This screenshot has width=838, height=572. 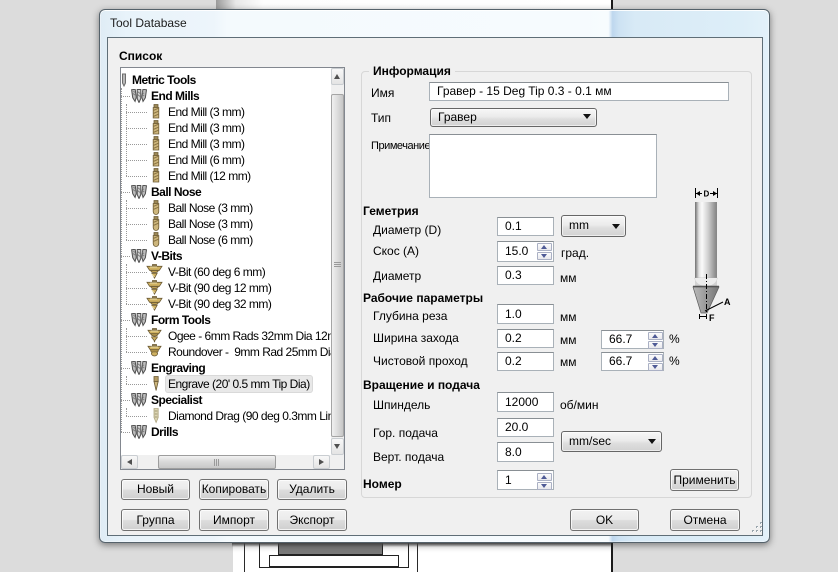 What do you see at coordinates (727, 302) in the screenshot?
I see `svg-text: A` at bounding box center [727, 302].